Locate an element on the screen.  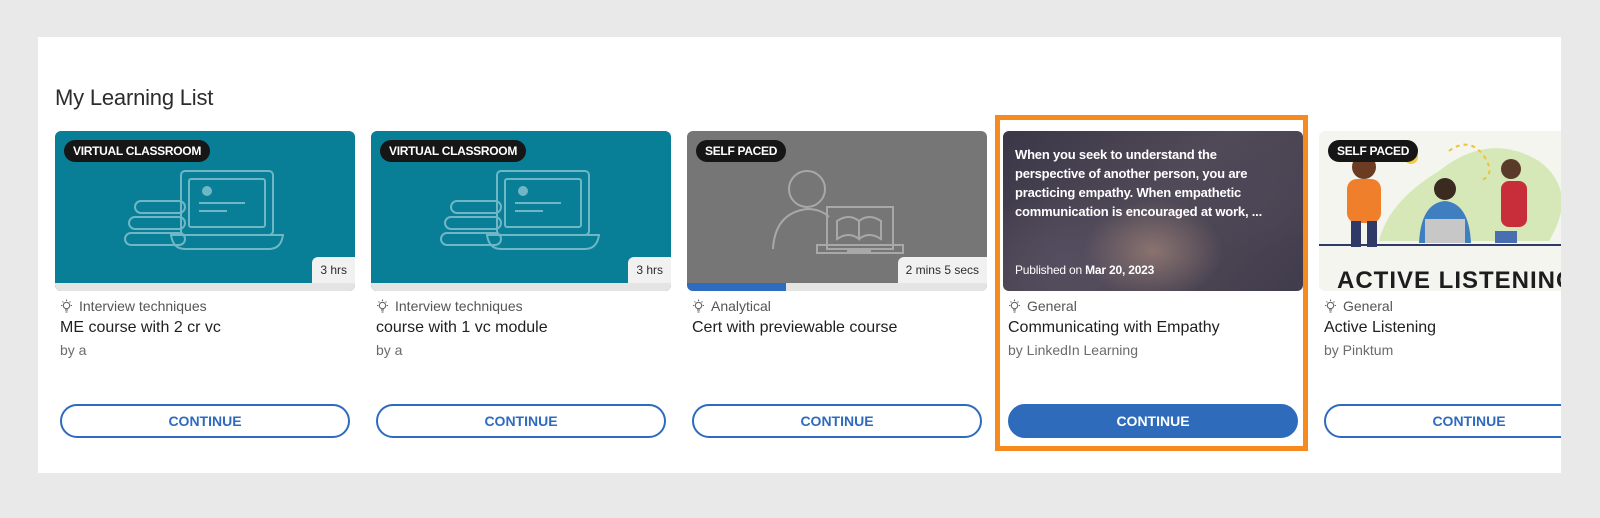
course-thumbnail: SELF PACED 2 mins 5 secs is located at coordinates (837, 211).